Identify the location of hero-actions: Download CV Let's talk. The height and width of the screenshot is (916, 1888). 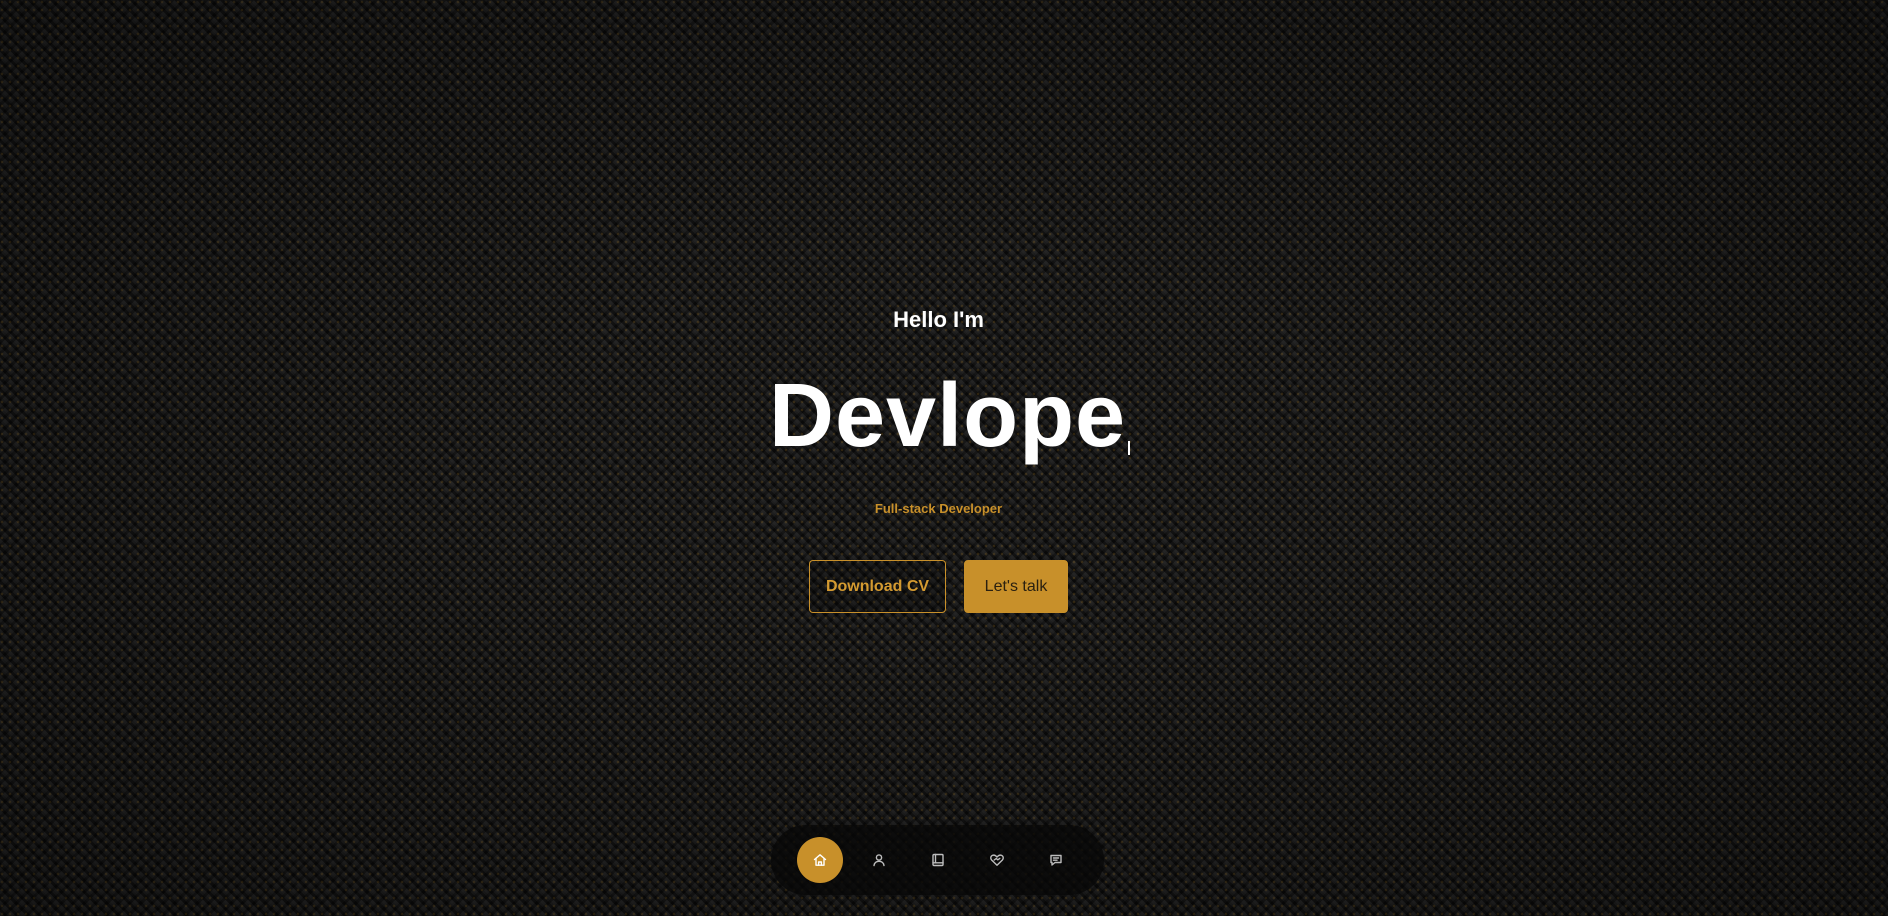
(938, 586).